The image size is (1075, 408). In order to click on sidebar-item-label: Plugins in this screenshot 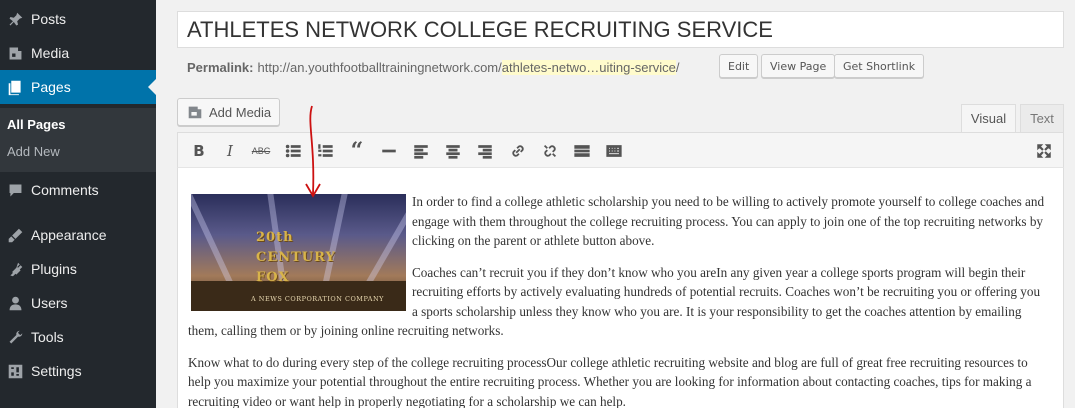, I will do `click(54, 269)`.